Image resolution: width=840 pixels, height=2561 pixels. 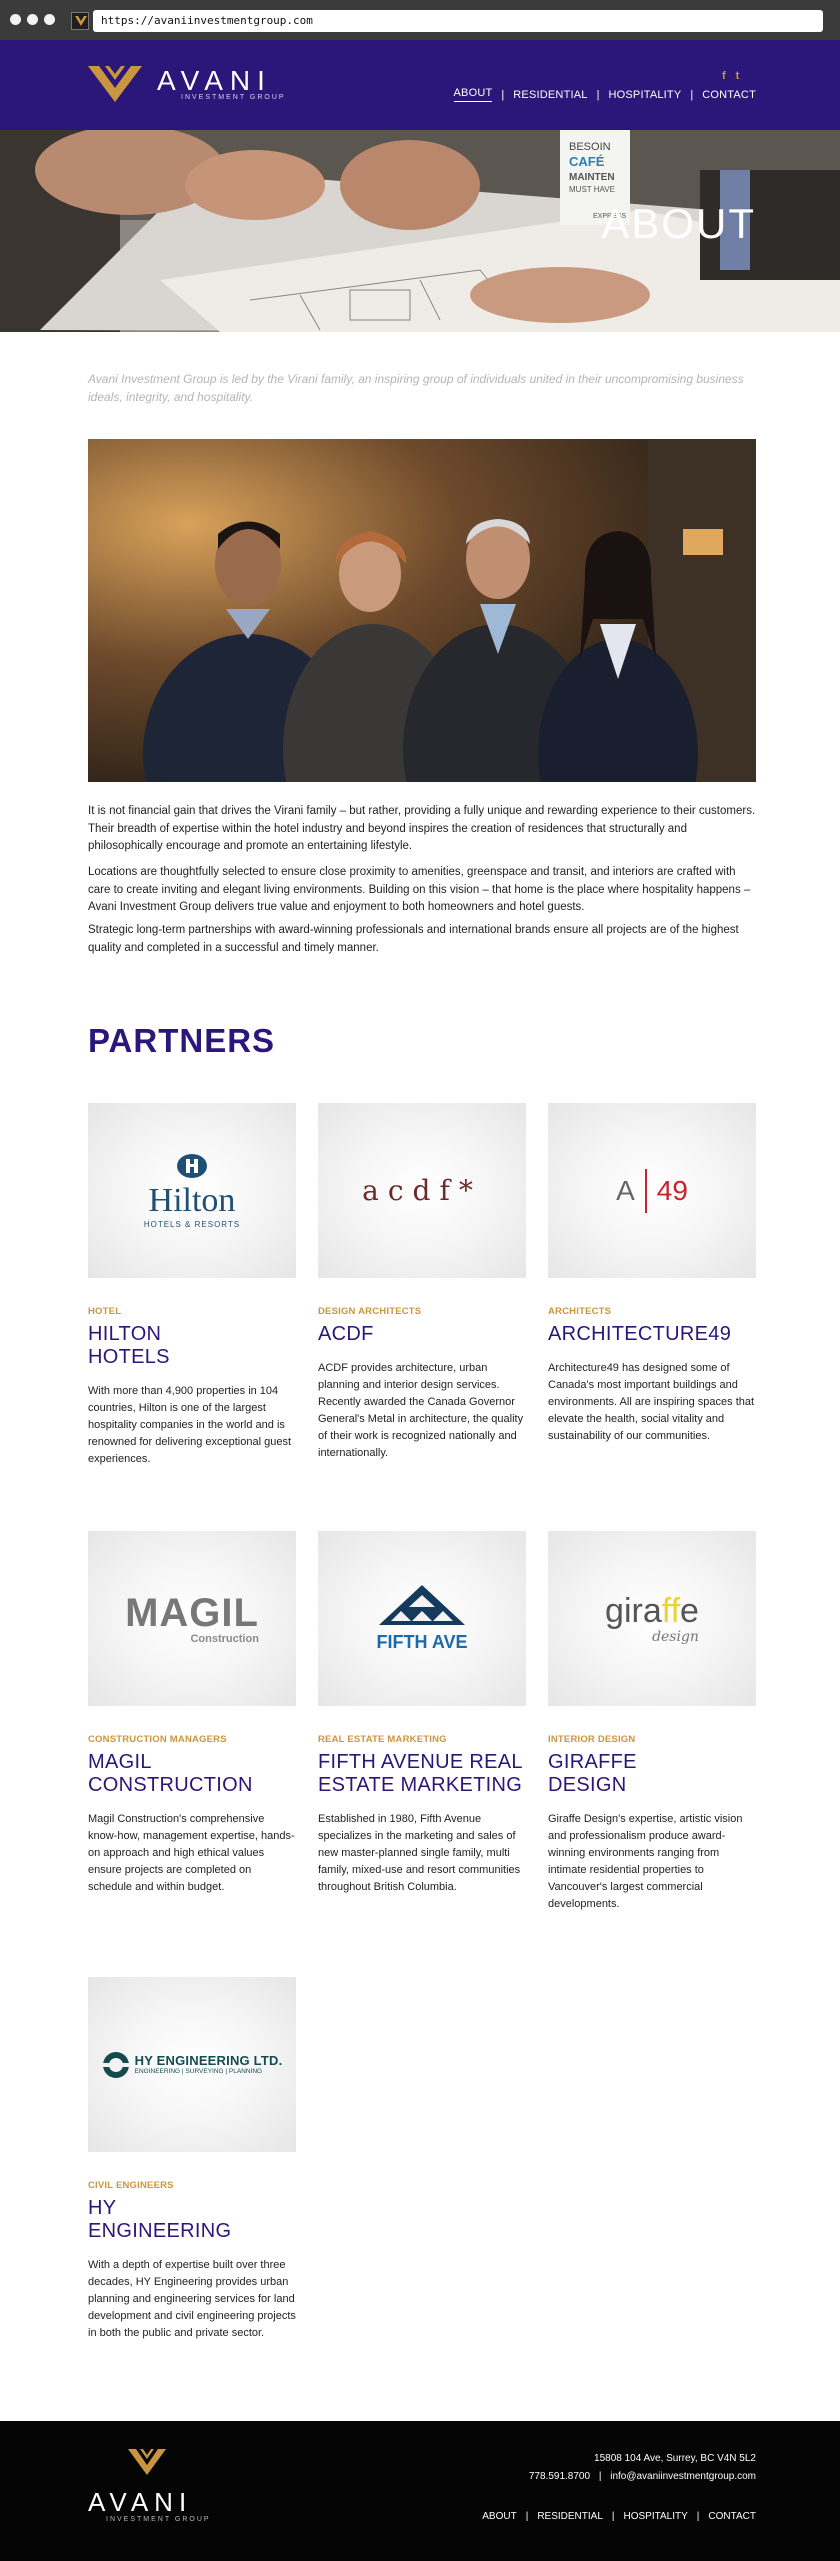 What do you see at coordinates (420, 1762) in the screenshot?
I see `partner-name-line: FIFTH AVENUE REAL` at bounding box center [420, 1762].